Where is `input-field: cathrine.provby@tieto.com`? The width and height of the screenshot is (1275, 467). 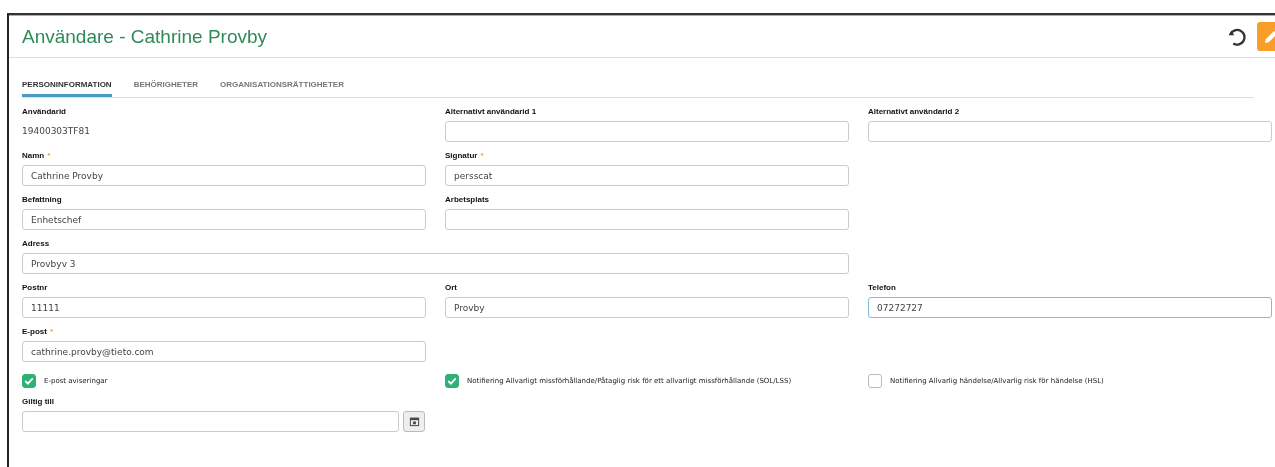 input-field: cathrine.provby@tieto.com is located at coordinates (224, 351).